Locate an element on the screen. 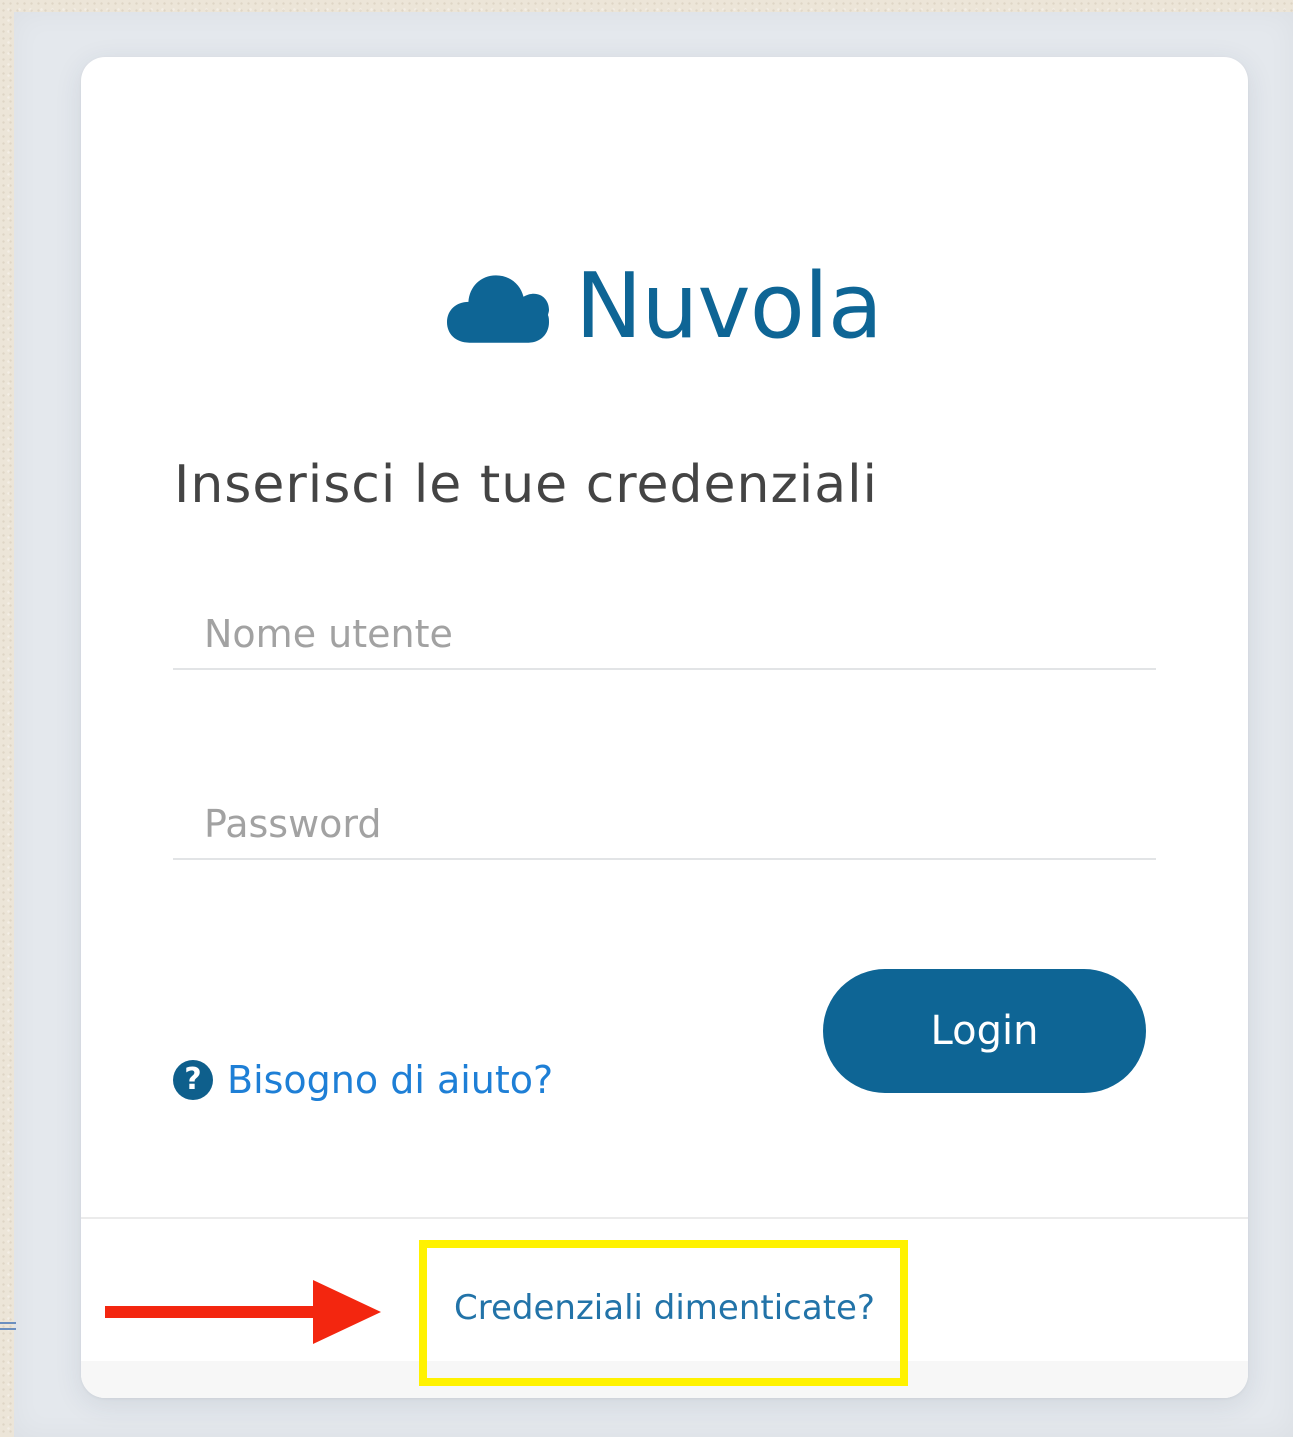 This screenshot has height=1437, width=1293. question-circle-icon: ? is located at coordinates (193, 1080).